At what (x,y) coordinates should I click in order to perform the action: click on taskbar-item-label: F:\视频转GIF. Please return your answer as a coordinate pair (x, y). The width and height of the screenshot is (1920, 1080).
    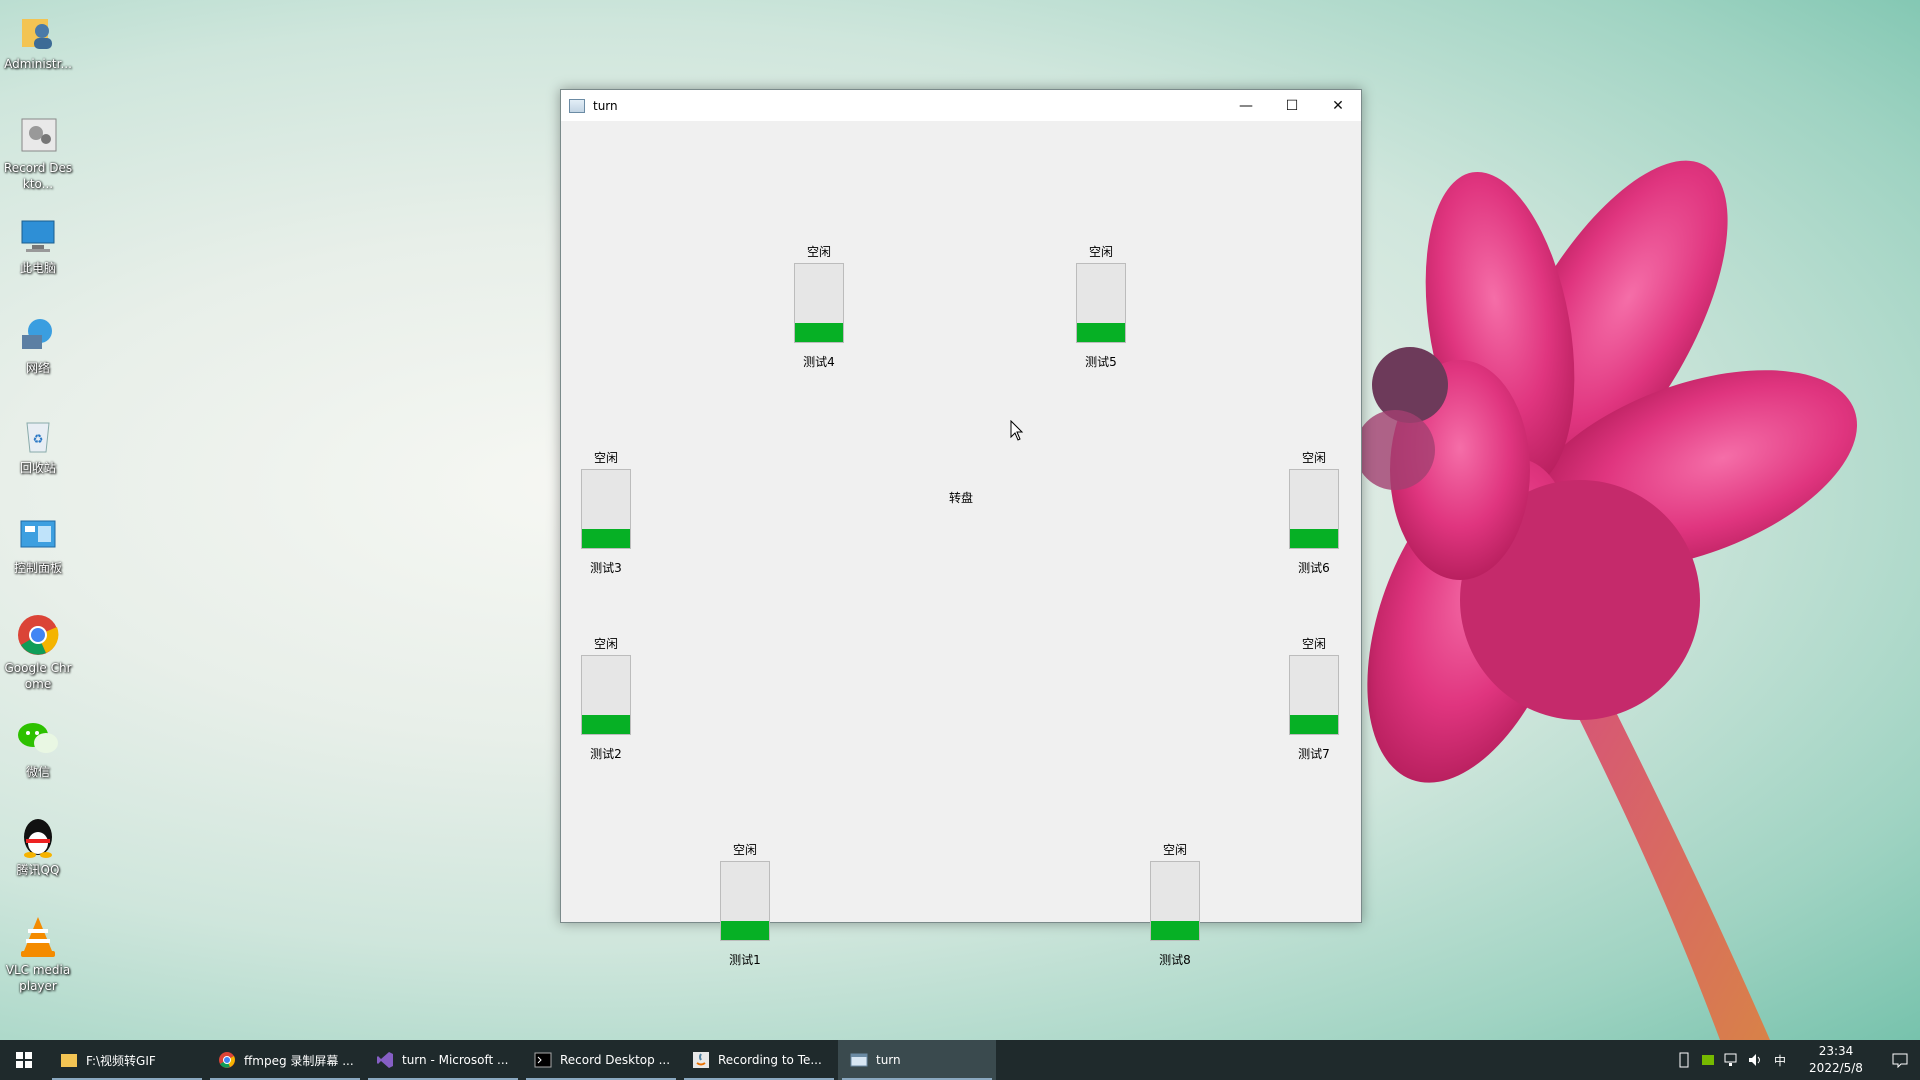
    Looking at the image, I should click on (121, 1060).